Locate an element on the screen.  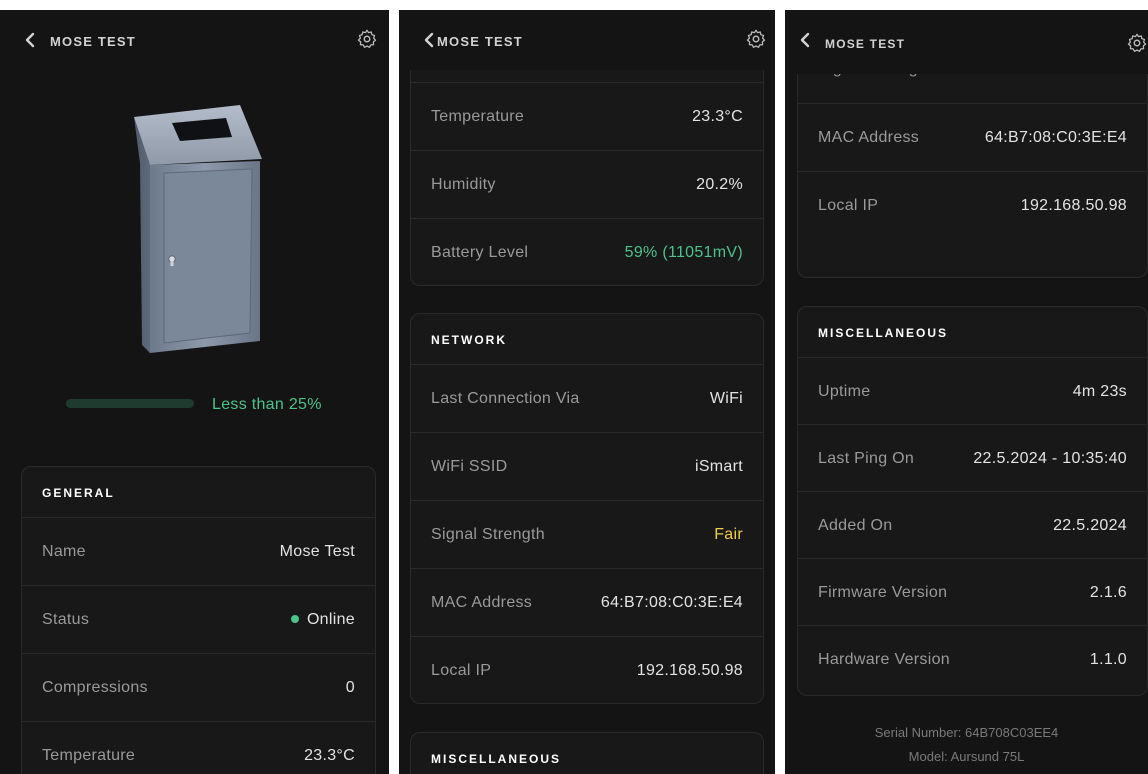
row-label: Humidity is located at coordinates (463, 184).